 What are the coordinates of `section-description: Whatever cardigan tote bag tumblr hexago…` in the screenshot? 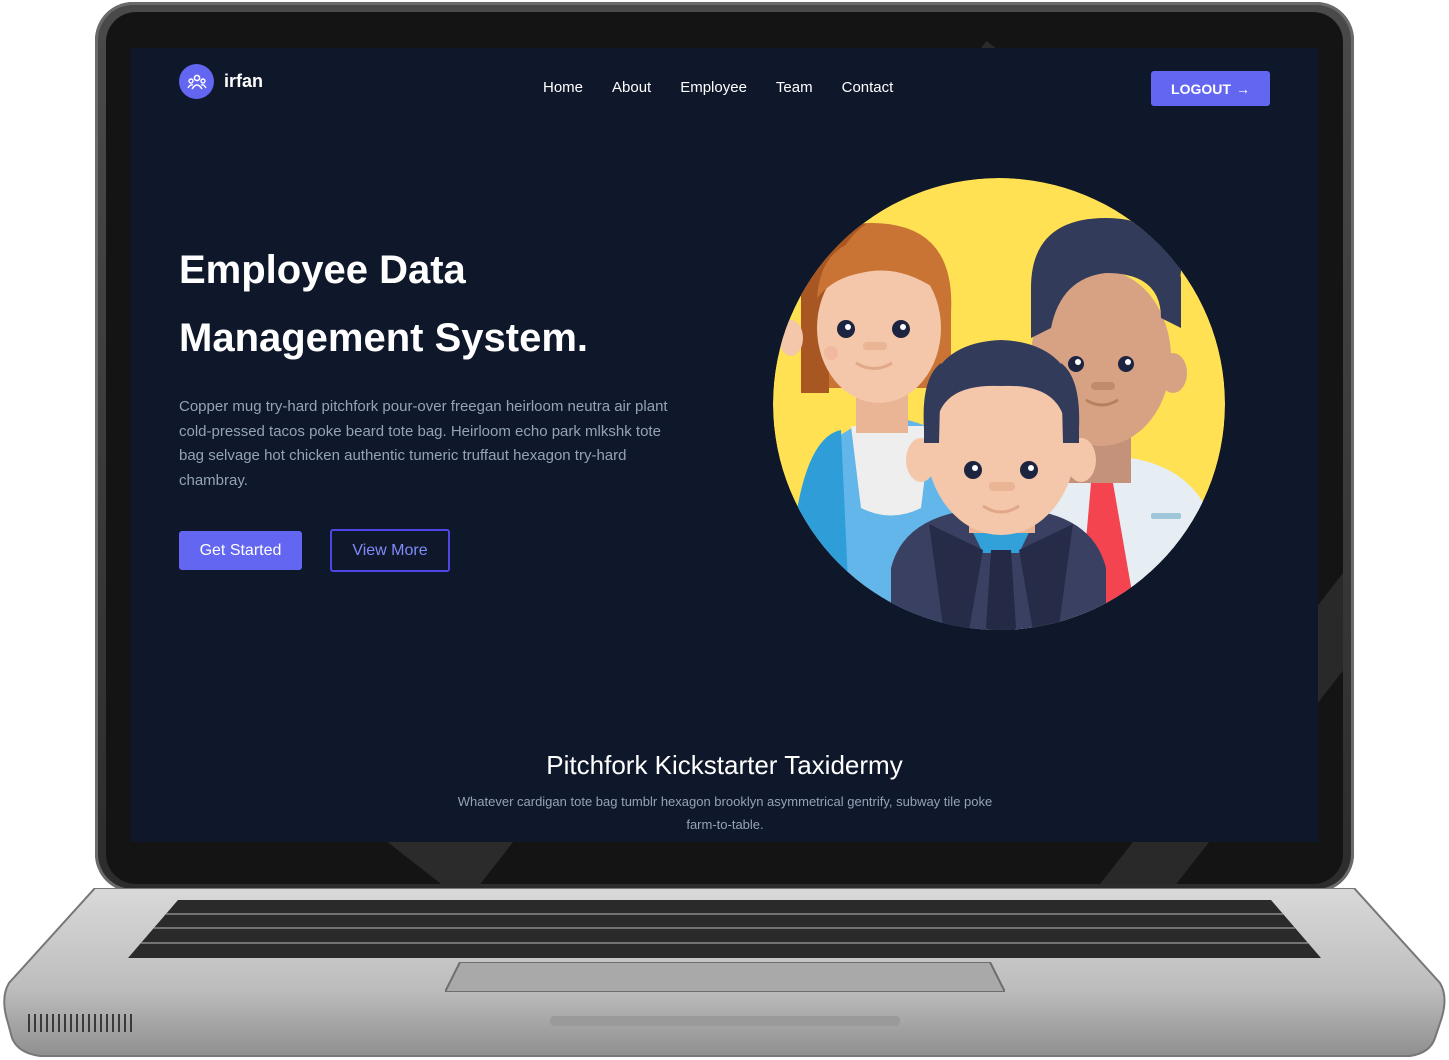 It's located at (725, 813).